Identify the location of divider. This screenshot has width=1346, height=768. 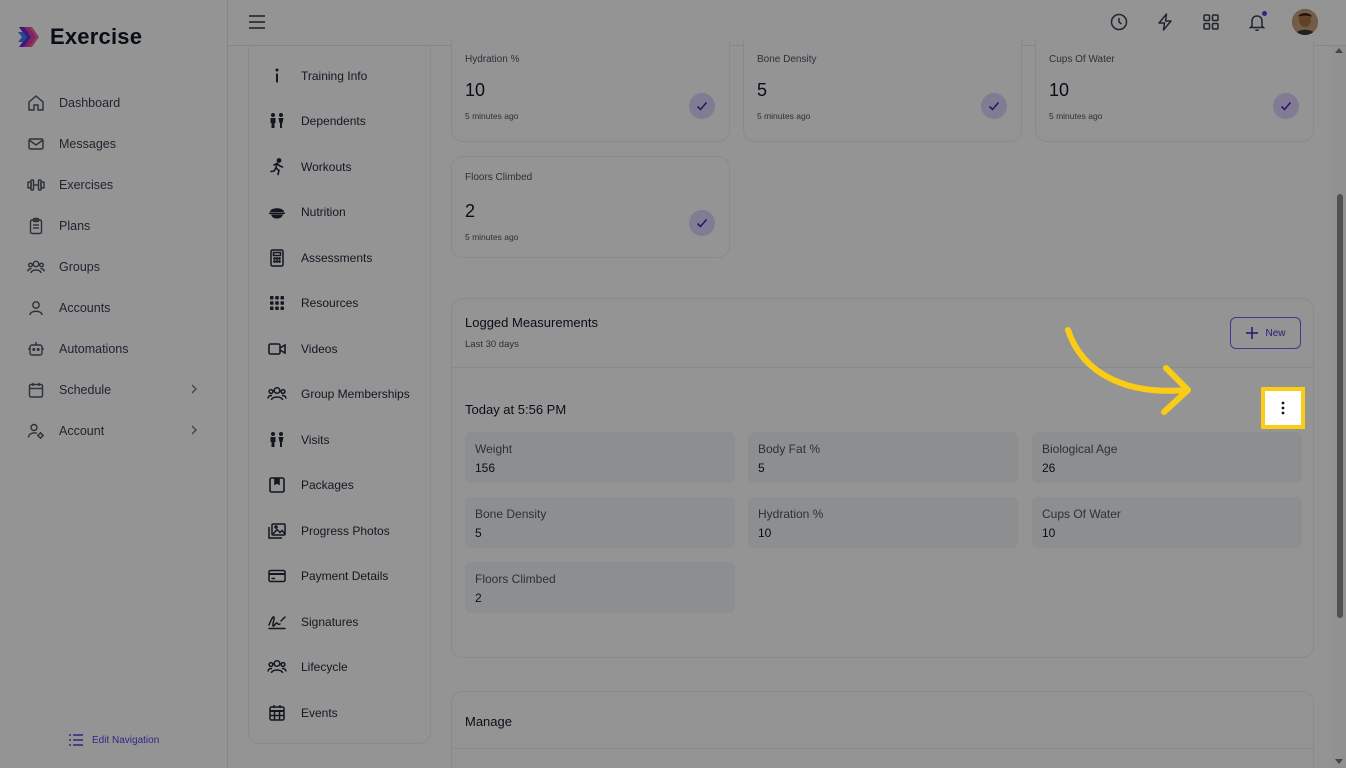
(882, 748).